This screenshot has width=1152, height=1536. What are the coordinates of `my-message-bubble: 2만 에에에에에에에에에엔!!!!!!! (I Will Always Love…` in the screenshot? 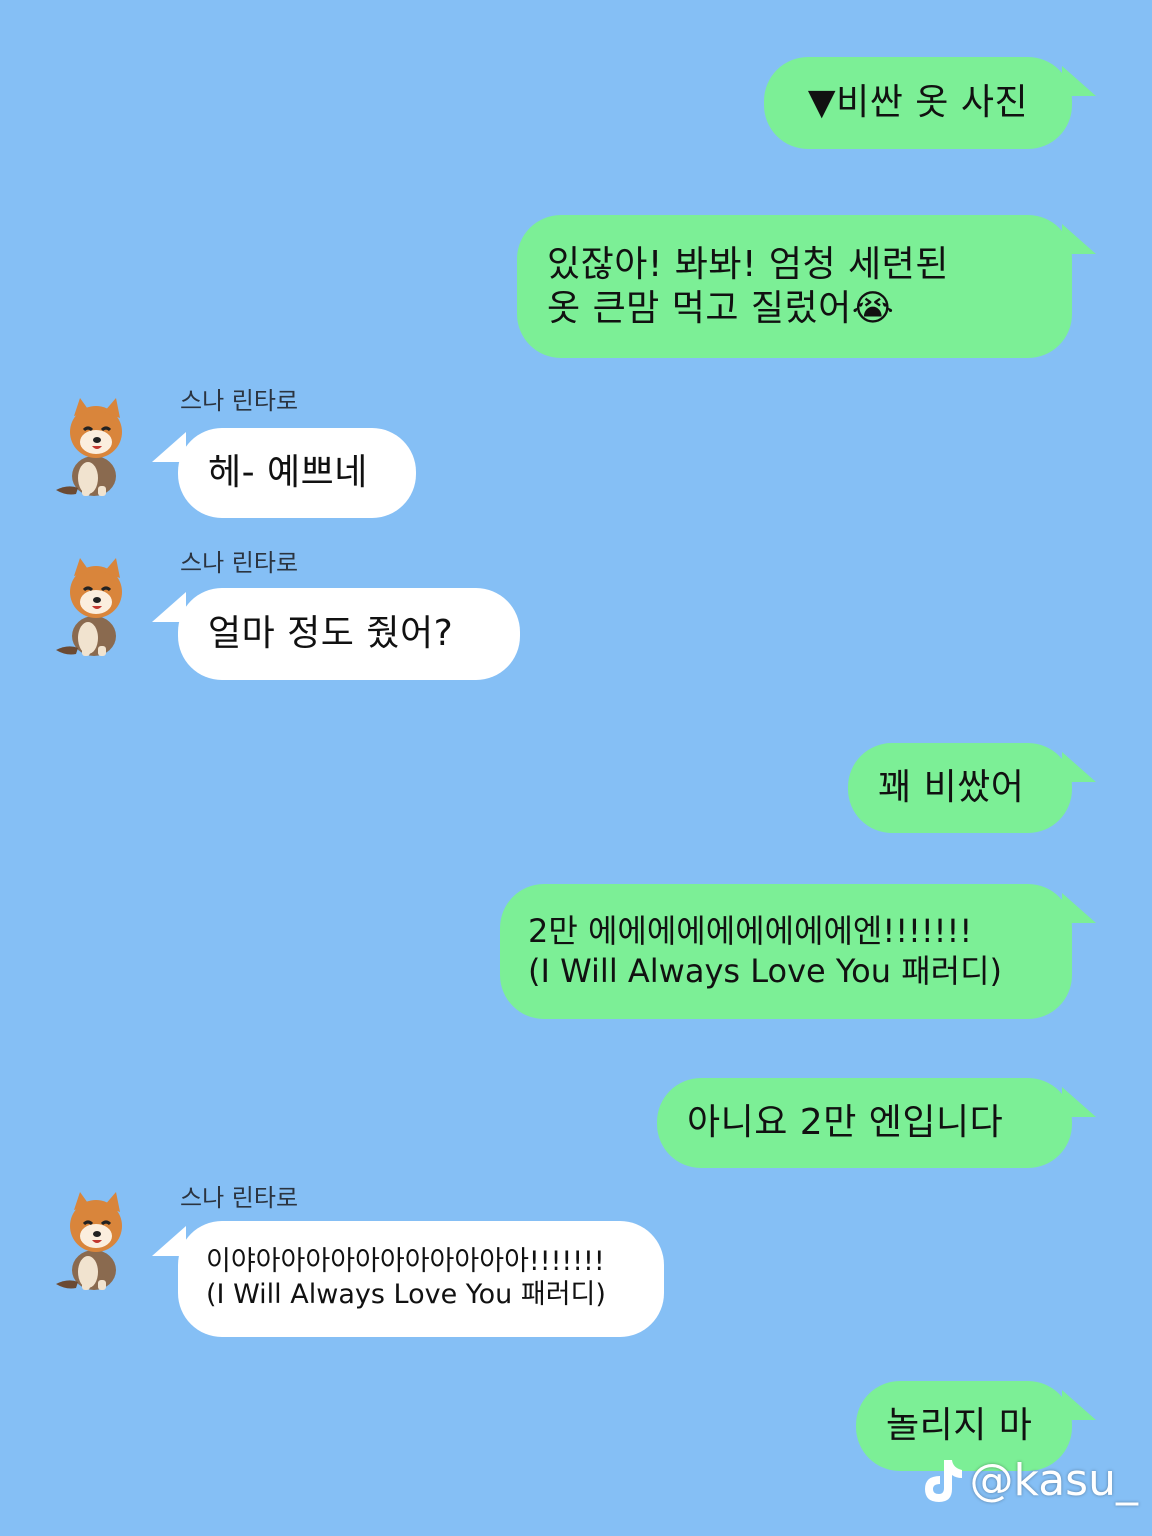 It's located at (786, 951).